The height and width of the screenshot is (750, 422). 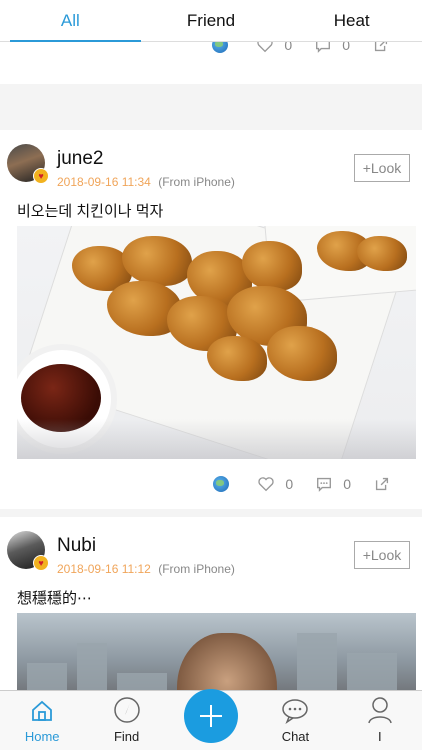 I want to click on nav-me: I, so click(x=380, y=720).